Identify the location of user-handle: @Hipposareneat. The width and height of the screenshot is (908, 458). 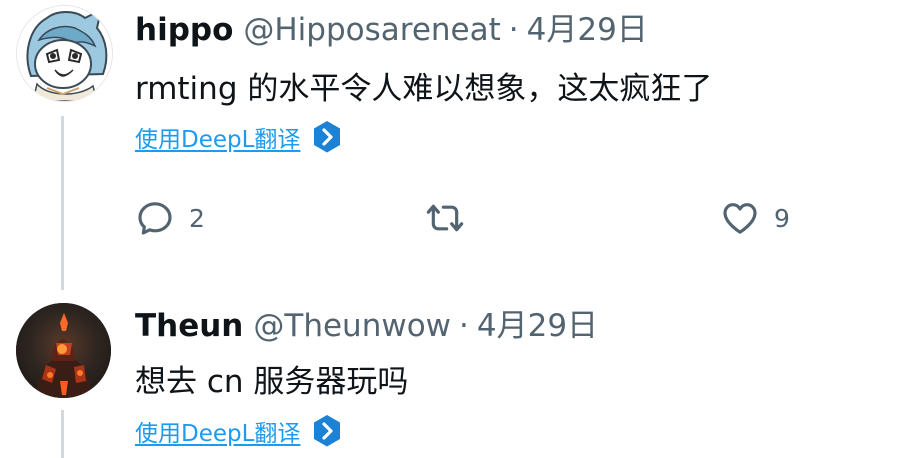
(371, 30).